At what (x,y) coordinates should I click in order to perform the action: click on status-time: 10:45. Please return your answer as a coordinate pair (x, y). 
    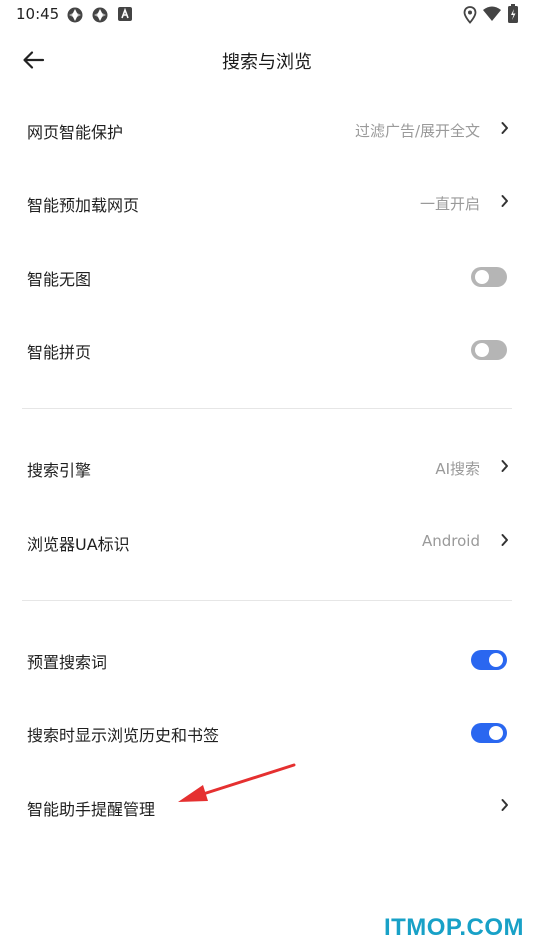
    Looking at the image, I should click on (38, 14).